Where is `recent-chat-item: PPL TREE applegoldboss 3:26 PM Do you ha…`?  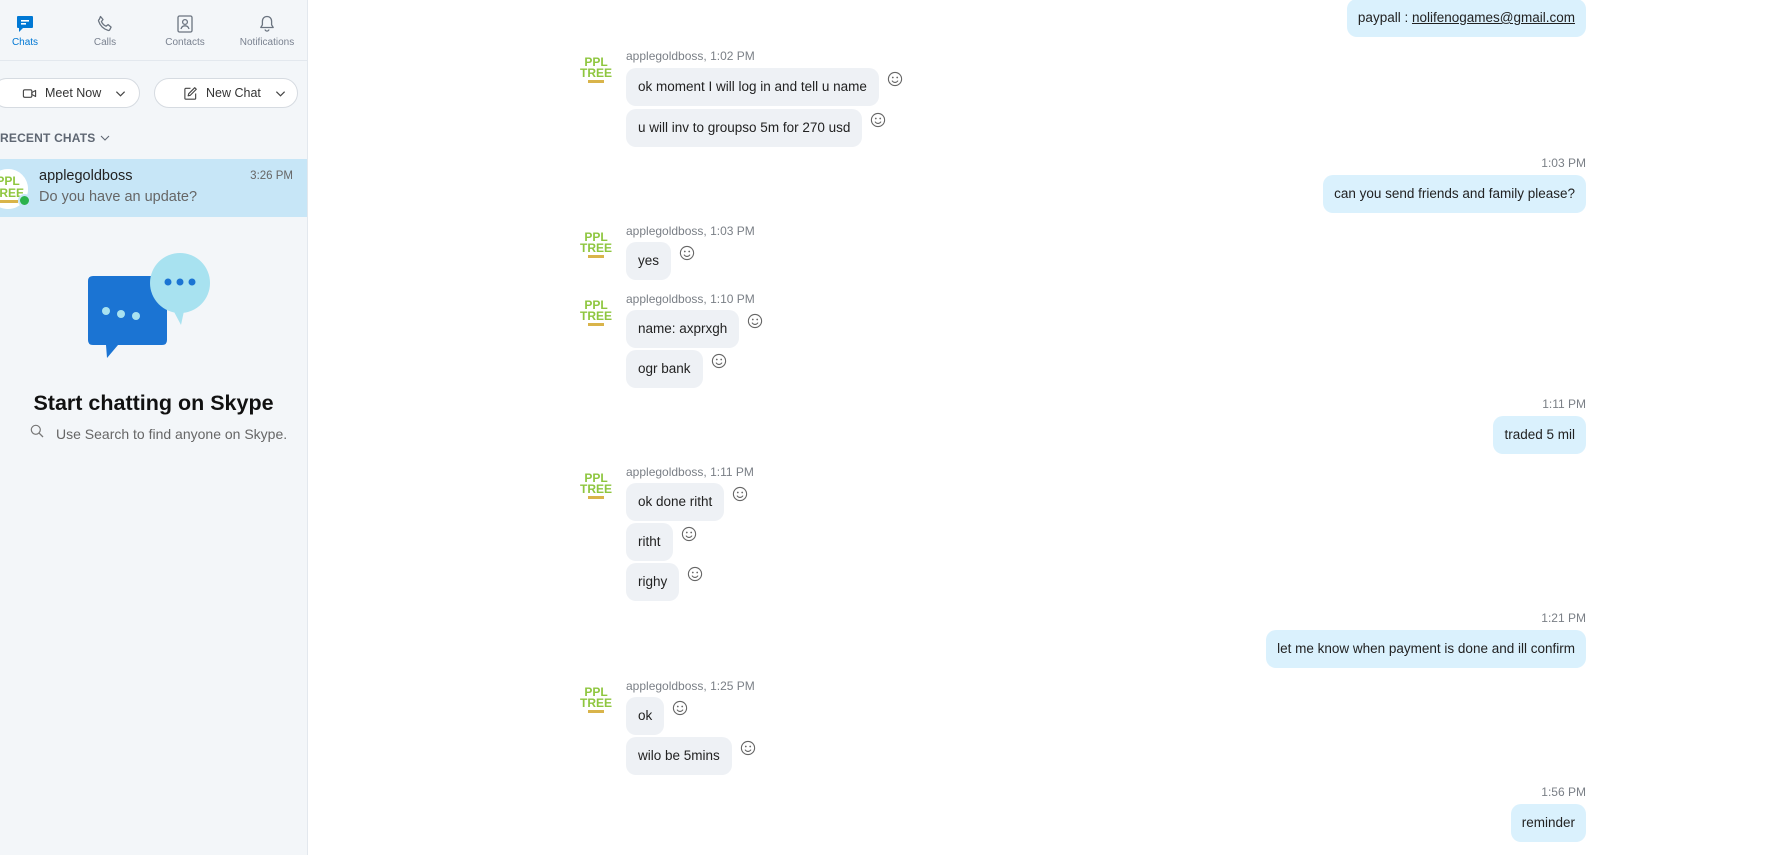
recent-chat-item: PPL TREE applegoldboss 3:26 PM Do you ha… is located at coordinates (153, 188).